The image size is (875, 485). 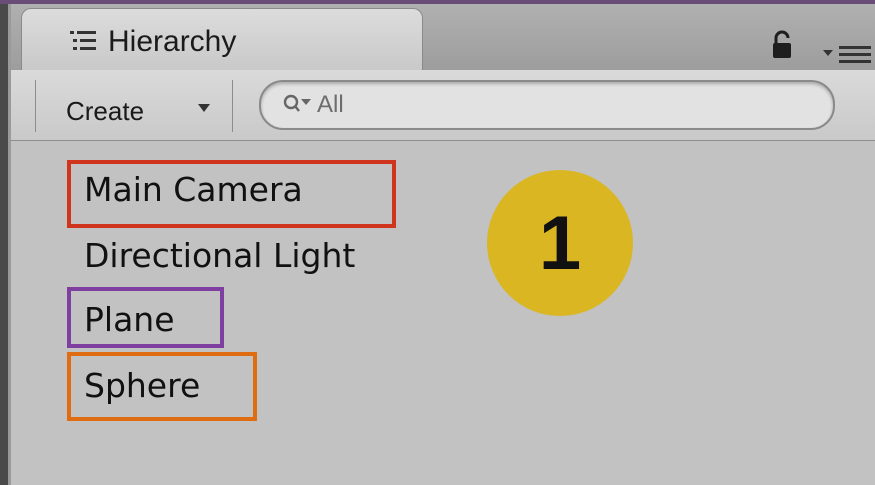 What do you see at coordinates (204, 108) in the screenshot?
I see `dropdown-arrow-icon` at bounding box center [204, 108].